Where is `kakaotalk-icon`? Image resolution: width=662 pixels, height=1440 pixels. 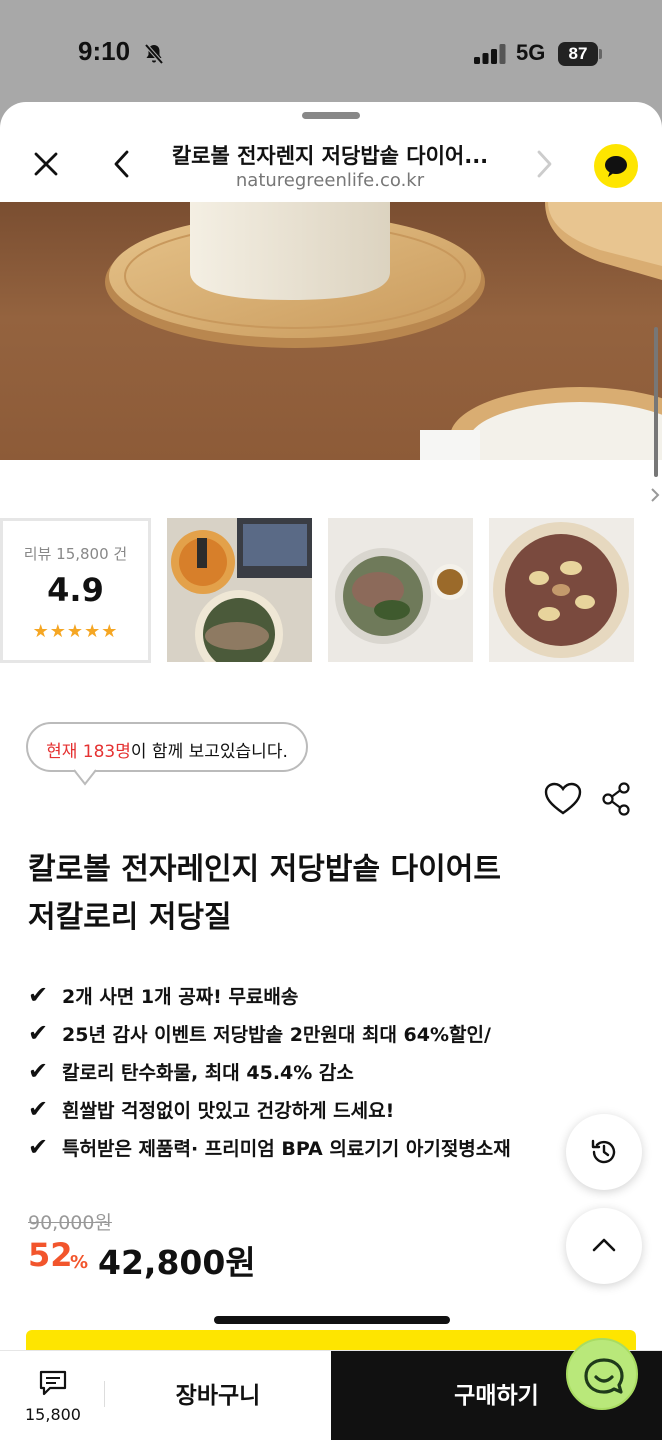
kakaotalk-icon is located at coordinates (616, 166).